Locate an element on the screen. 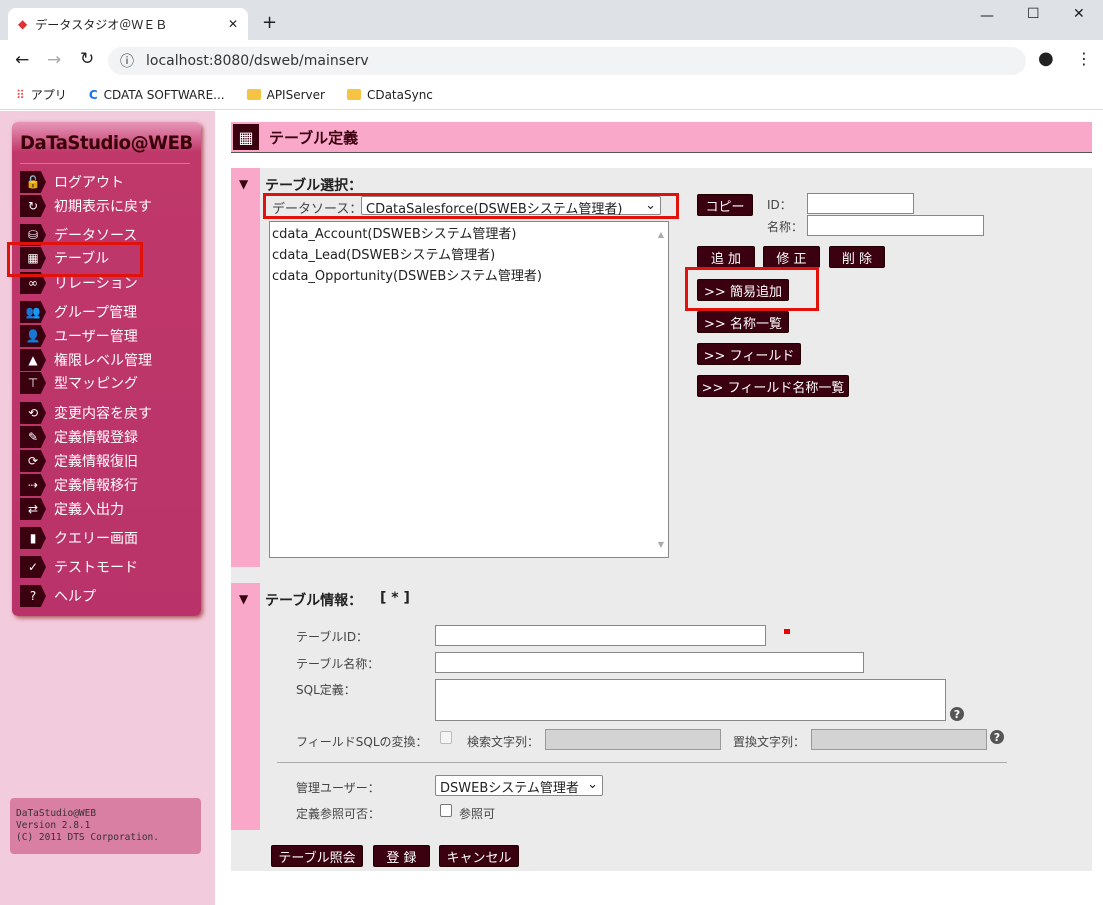 This screenshot has height=905, width=1103. bookmark-apiserver: APIServer is located at coordinates (285, 95).